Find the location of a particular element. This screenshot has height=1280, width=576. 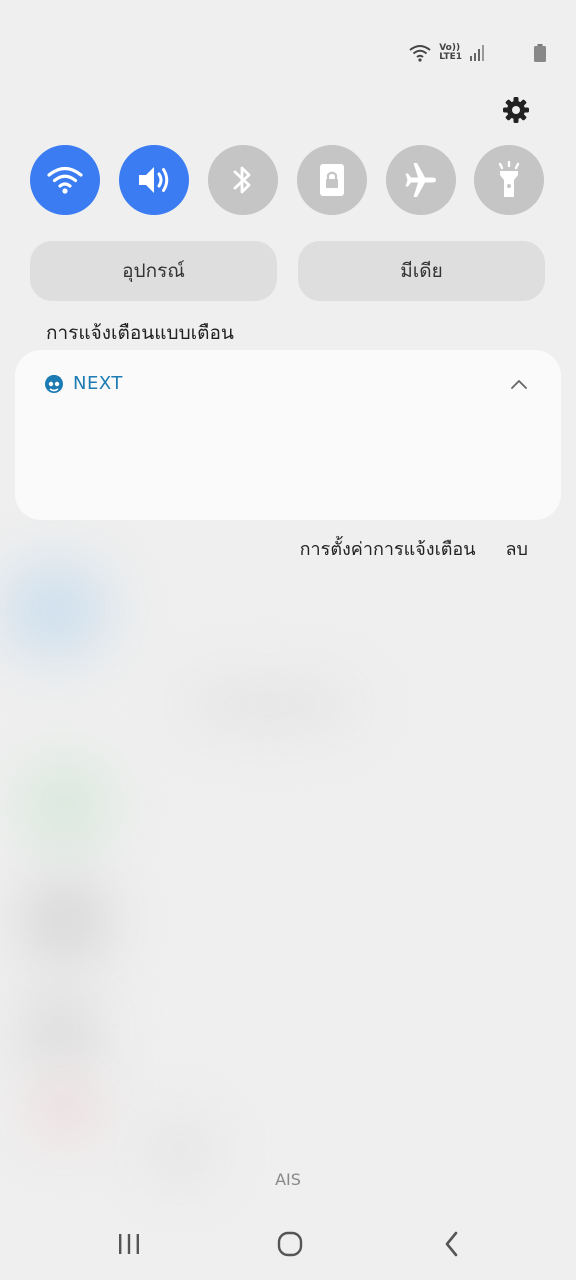

back-icon is located at coordinates (451, 1244).